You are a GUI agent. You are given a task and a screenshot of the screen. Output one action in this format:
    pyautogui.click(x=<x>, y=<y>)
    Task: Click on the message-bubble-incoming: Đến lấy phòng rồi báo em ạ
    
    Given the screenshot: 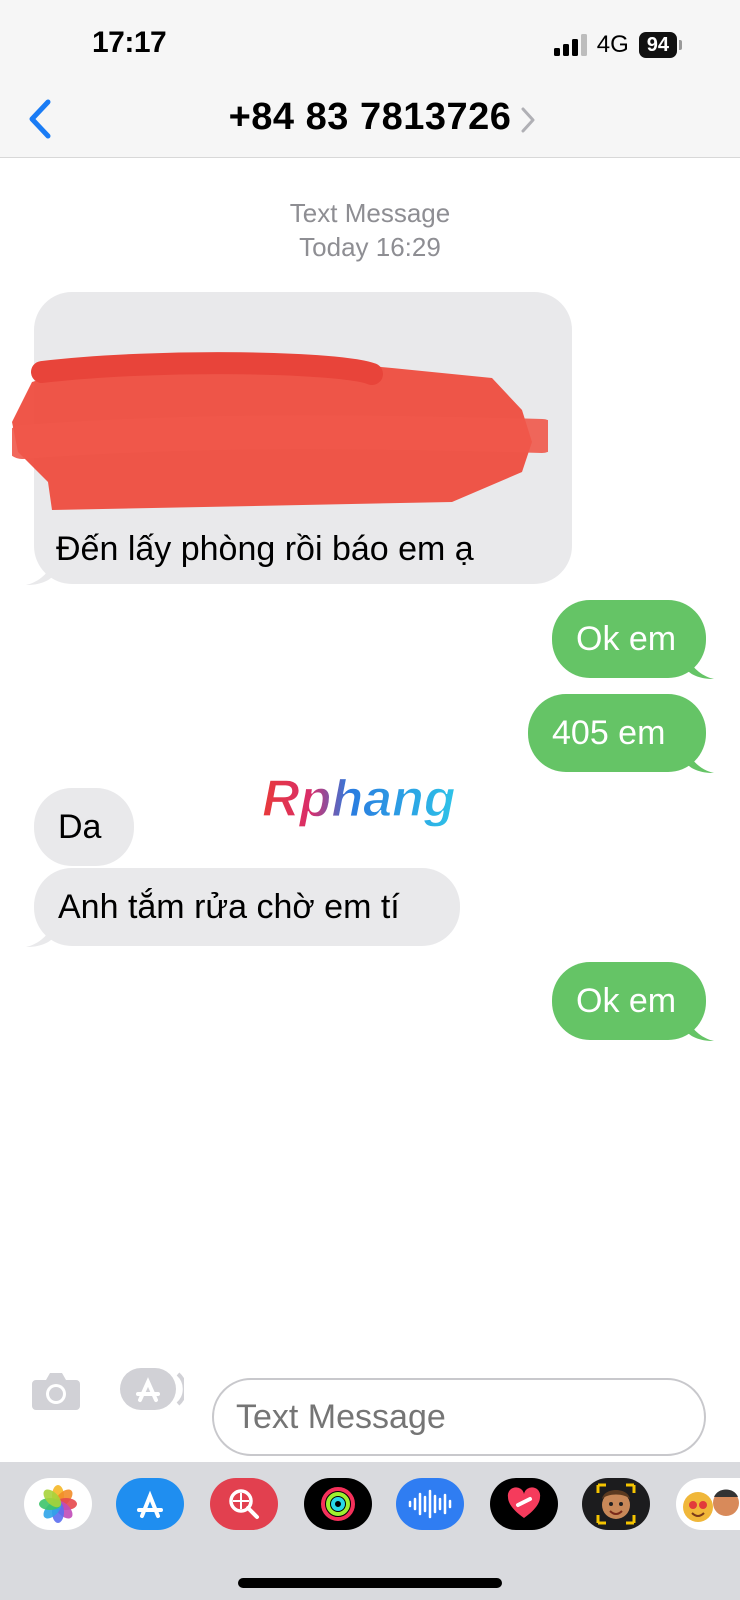 What is the action you would take?
    pyautogui.click(x=292, y=438)
    